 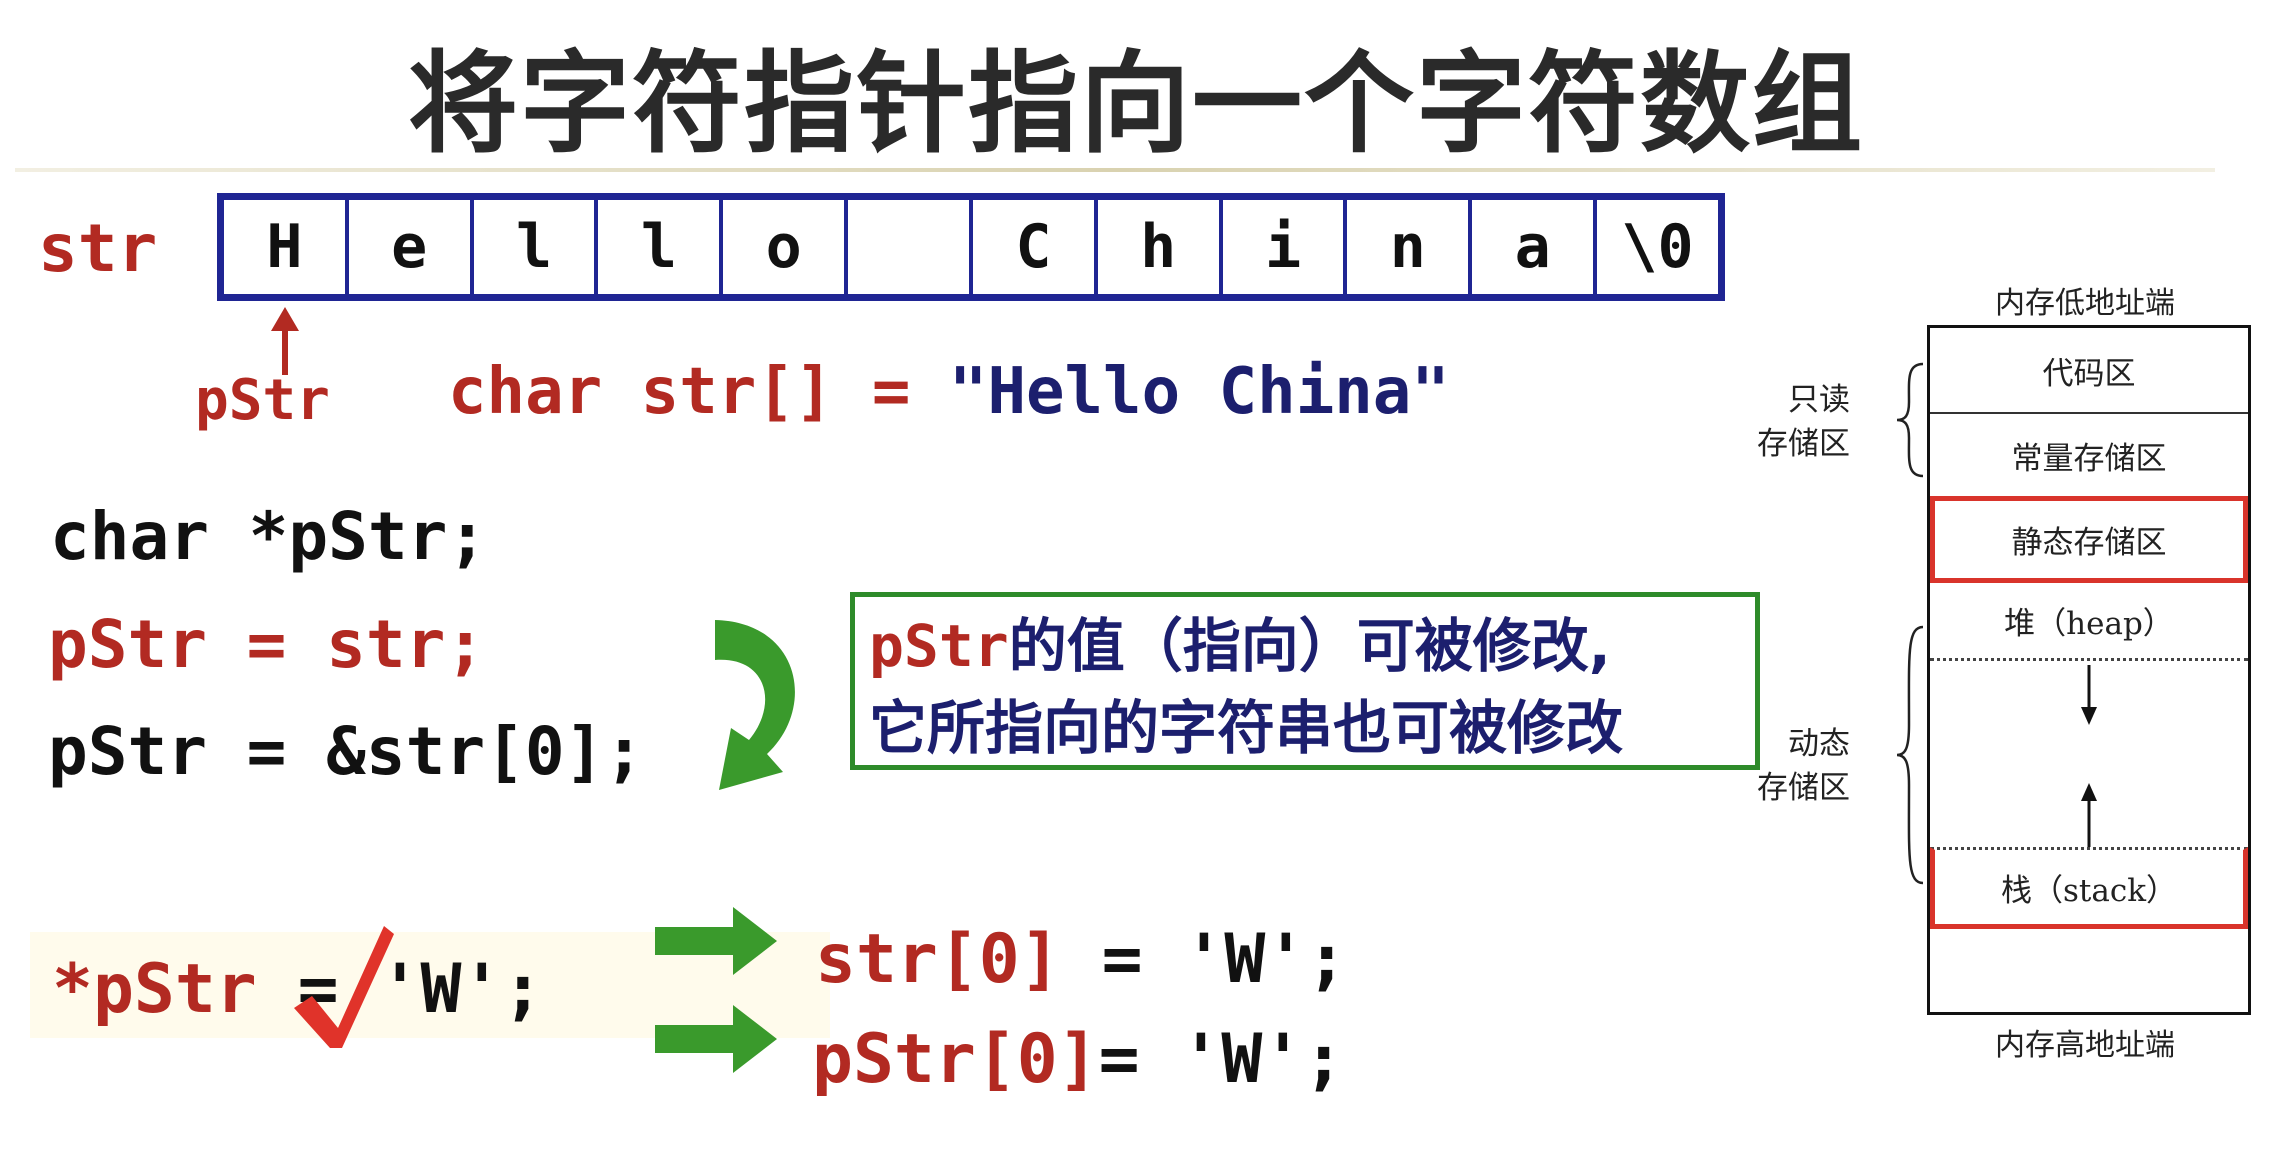 What do you see at coordinates (786, 247) in the screenshot?
I see `array-cell: o` at bounding box center [786, 247].